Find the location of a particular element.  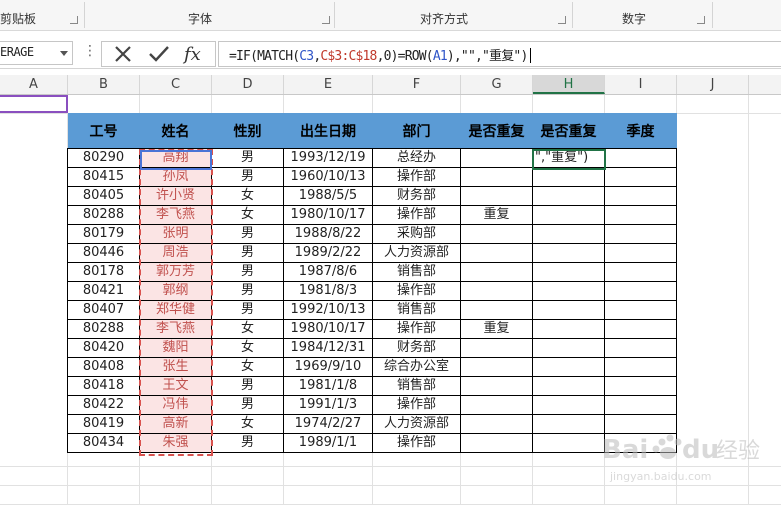

cell-department: 总经办 is located at coordinates (416, 158).